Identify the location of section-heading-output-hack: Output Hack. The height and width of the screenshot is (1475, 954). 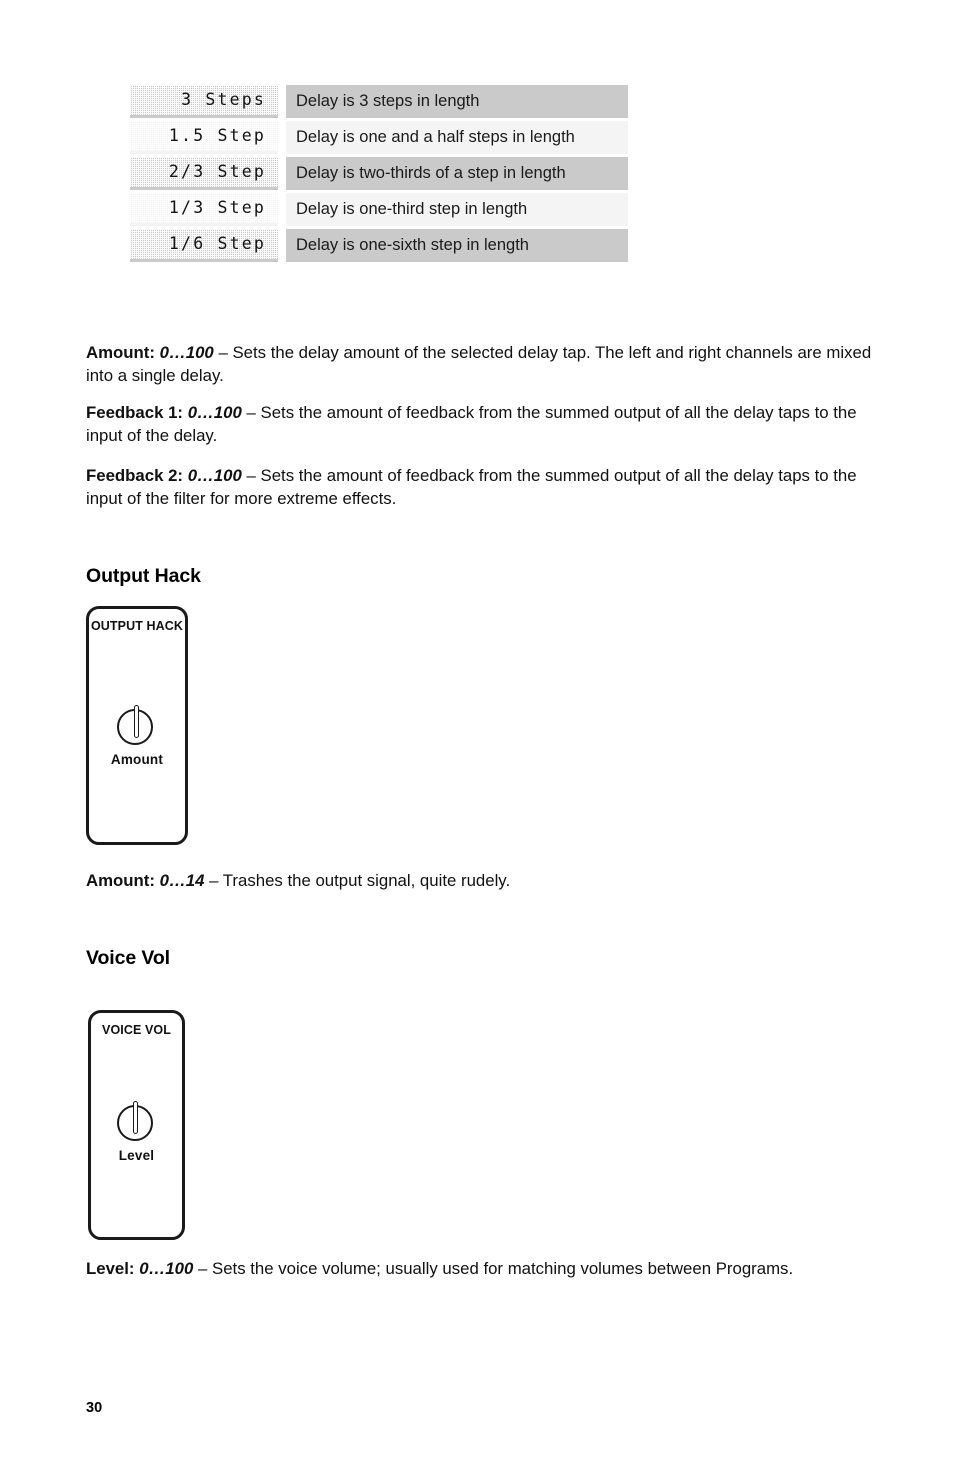
(143, 576).